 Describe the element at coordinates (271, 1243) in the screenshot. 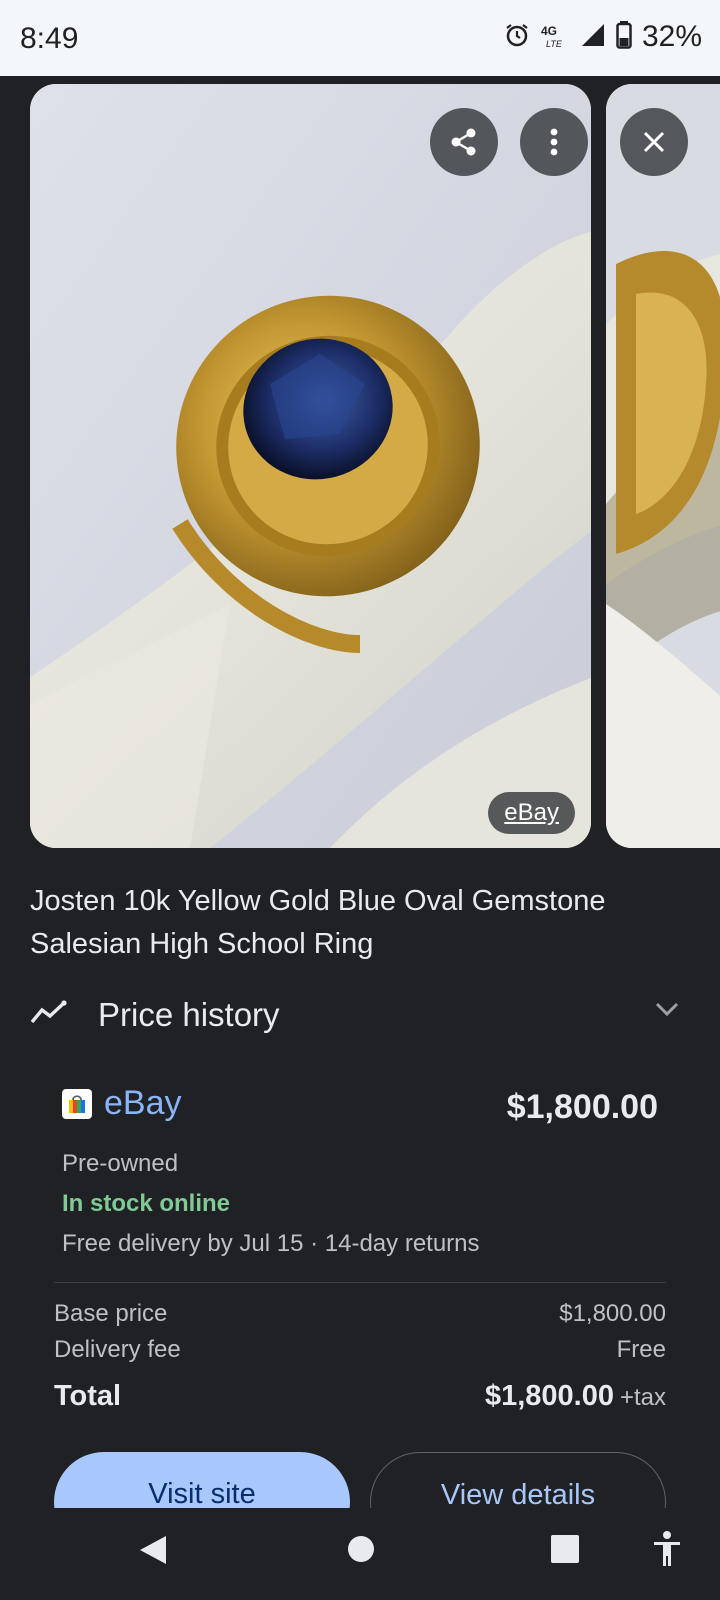

I see `delivery-info: Free delivery by Jul 15 · 14-day returns` at that location.